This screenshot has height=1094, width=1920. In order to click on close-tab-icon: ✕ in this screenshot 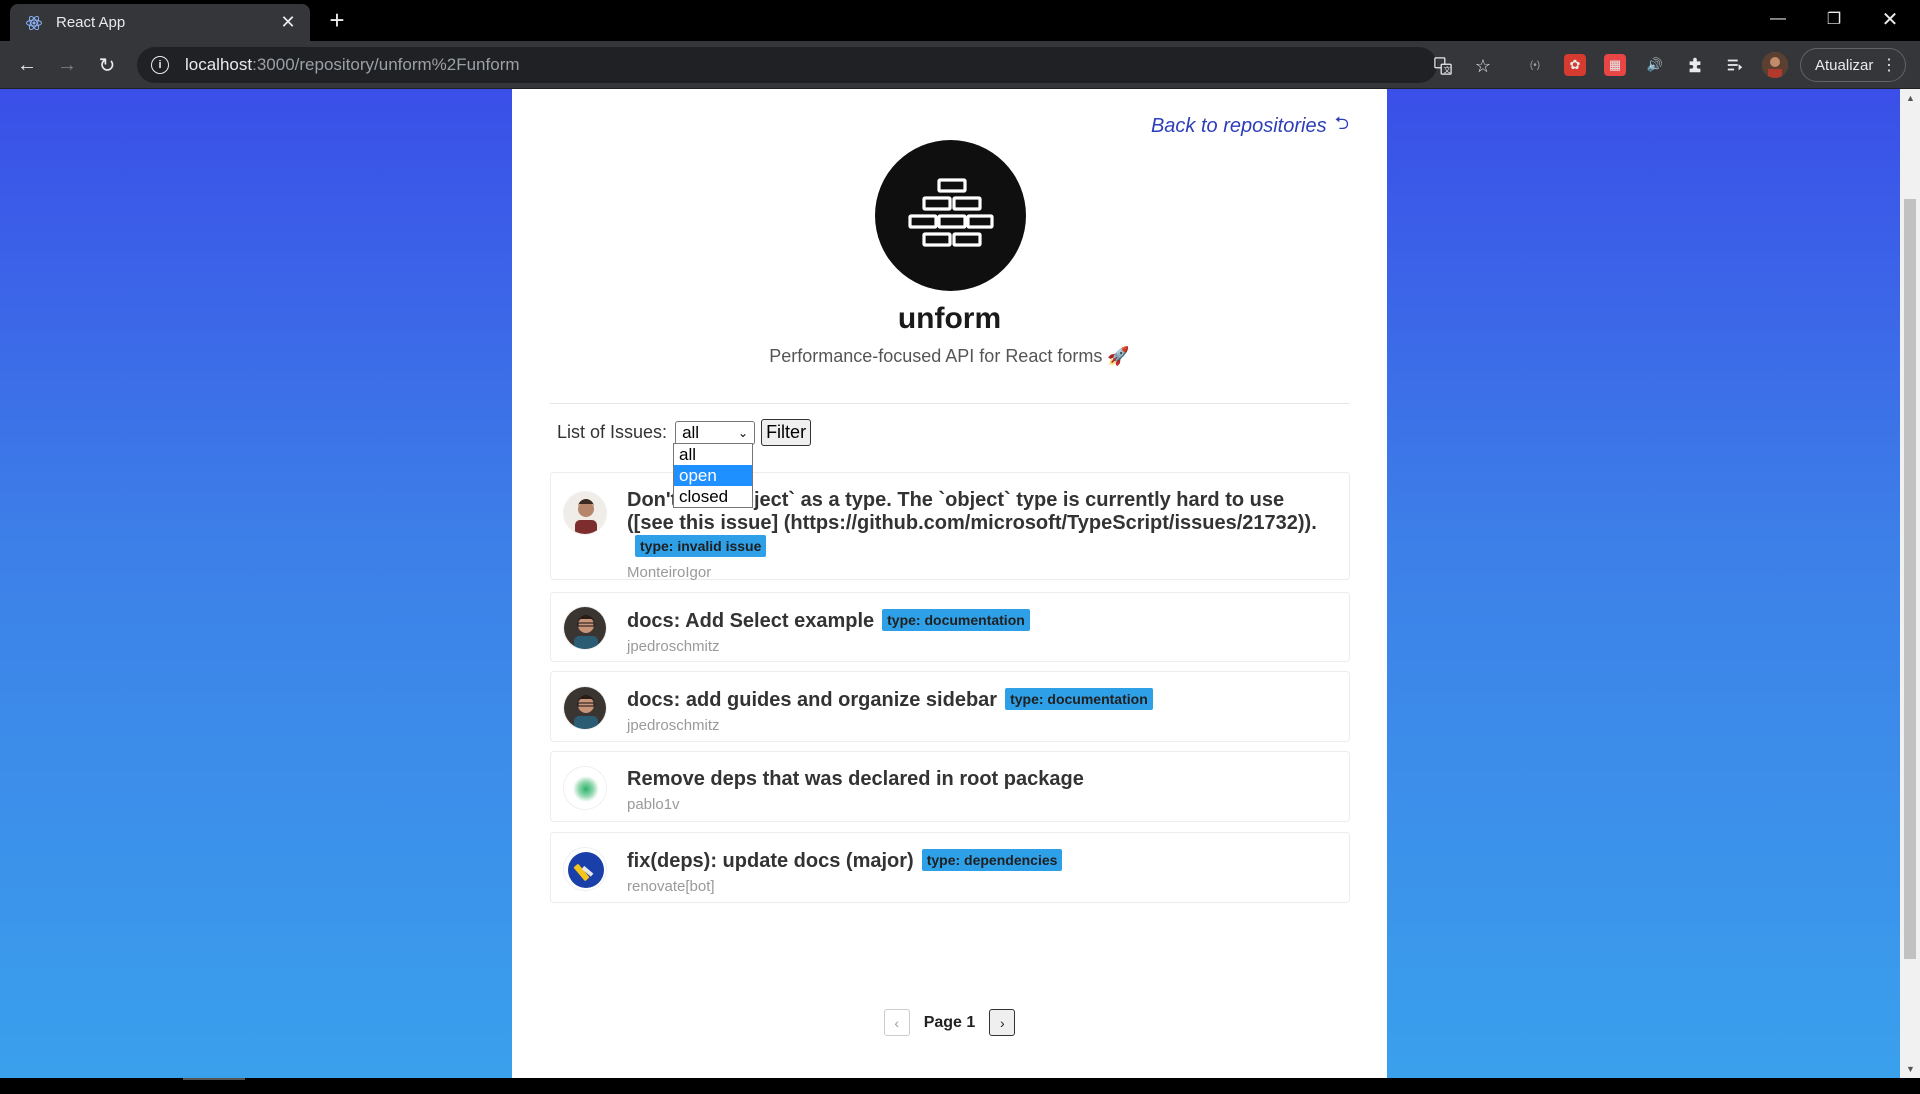, I will do `click(288, 22)`.